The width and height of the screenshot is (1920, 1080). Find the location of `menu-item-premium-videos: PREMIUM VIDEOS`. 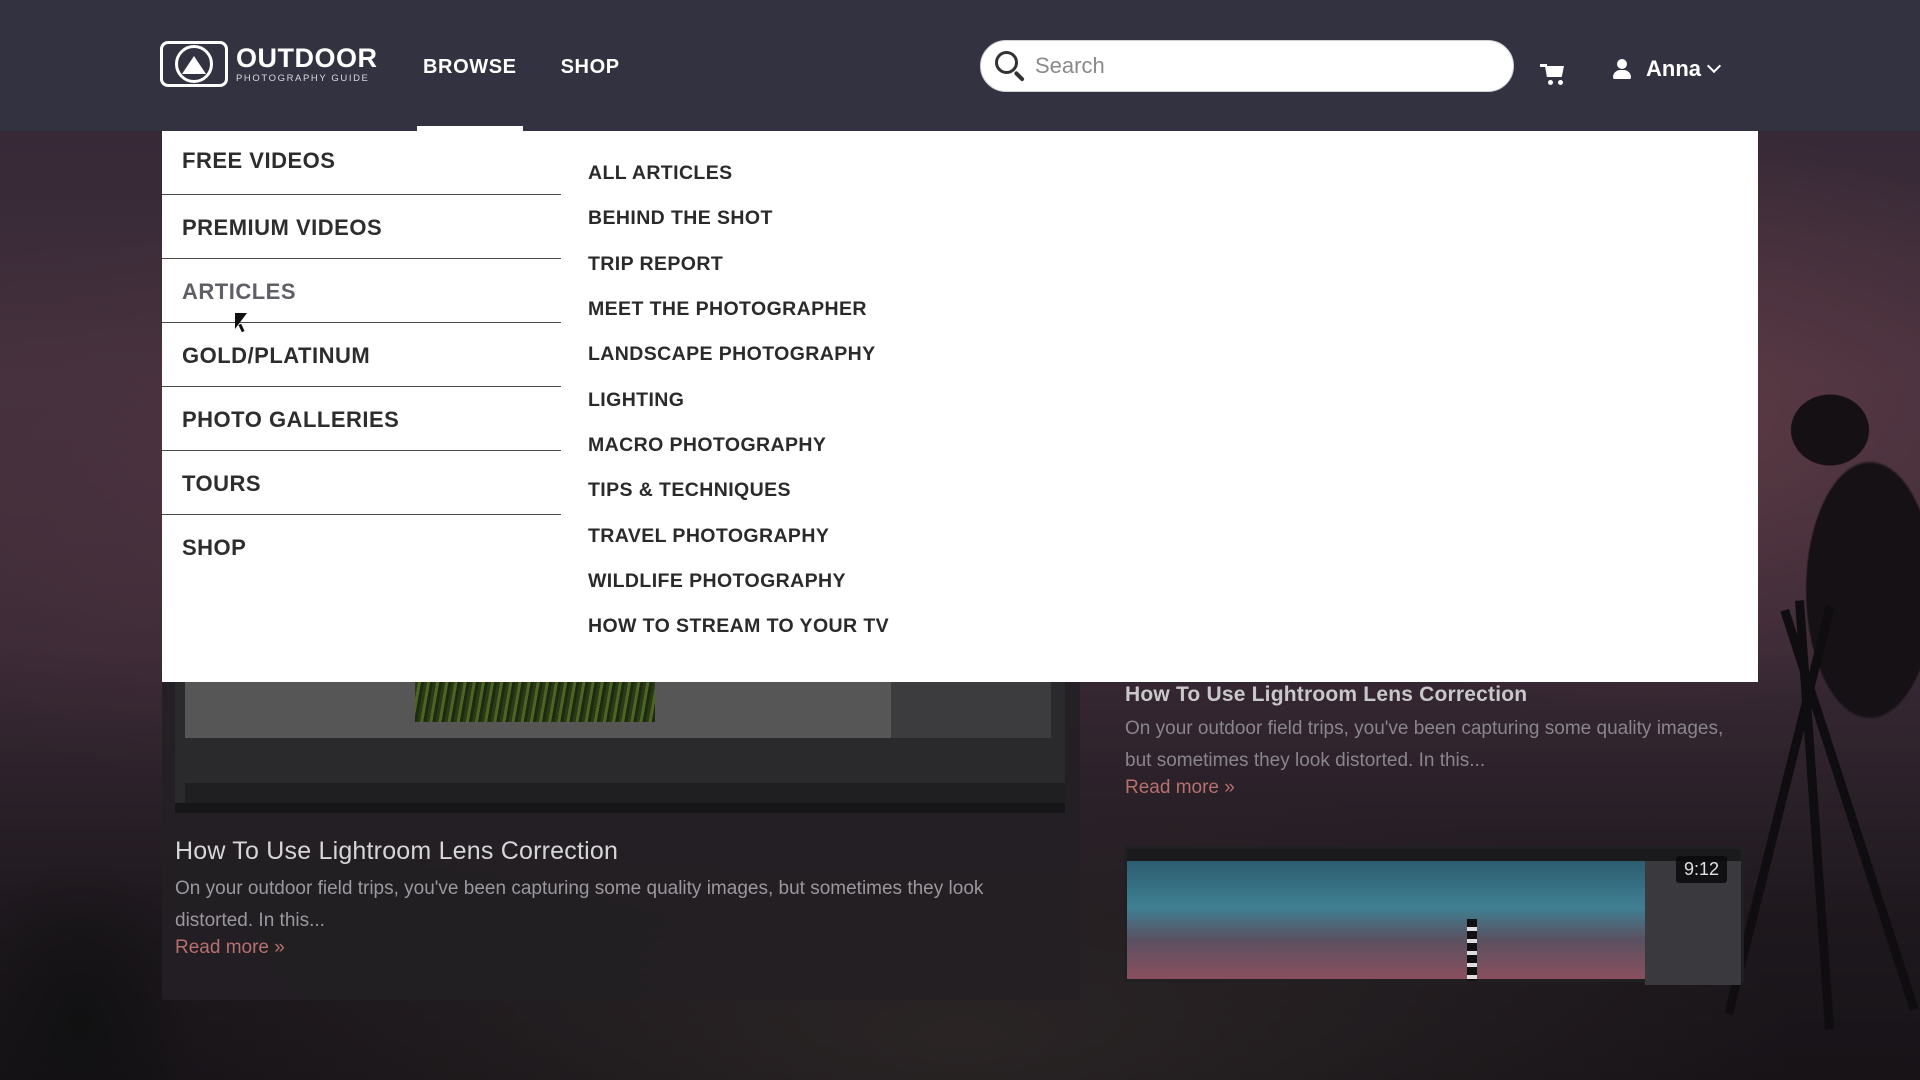

menu-item-premium-videos: PREMIUM VIDEOS is located at coordinates (361, 227).